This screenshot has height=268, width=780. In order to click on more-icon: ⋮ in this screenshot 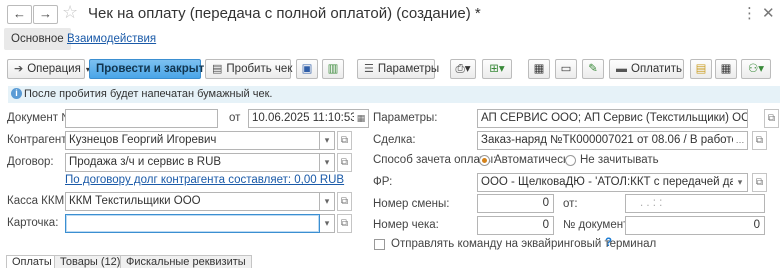, I will do `click(749, 13)`.